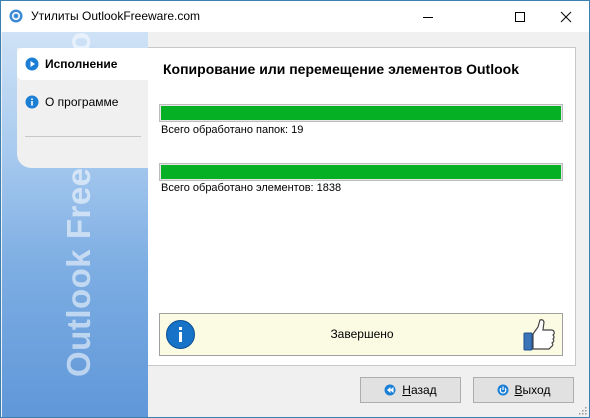  What do you see at coordinates (503, 390) in the screenshot?
I see `power-icon` at bounding box center [503, 390].